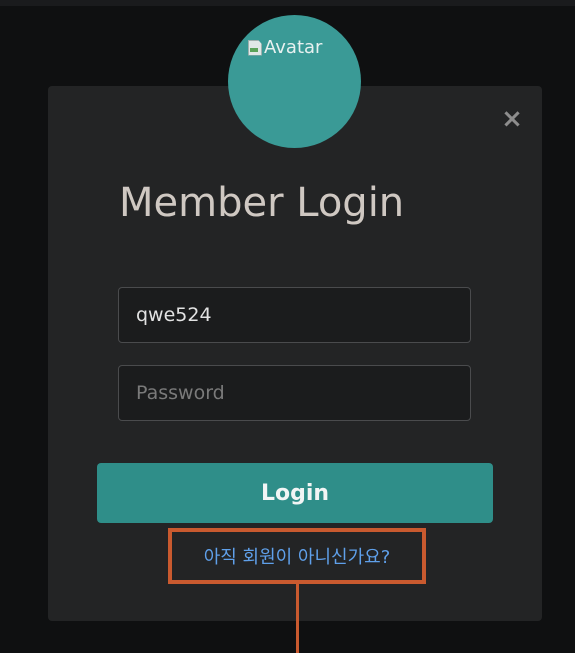 The image size is (575, 653). Describe the element at coordinates (297, 618) in the screenshot. I see `annotation-pointer-line` at that location.